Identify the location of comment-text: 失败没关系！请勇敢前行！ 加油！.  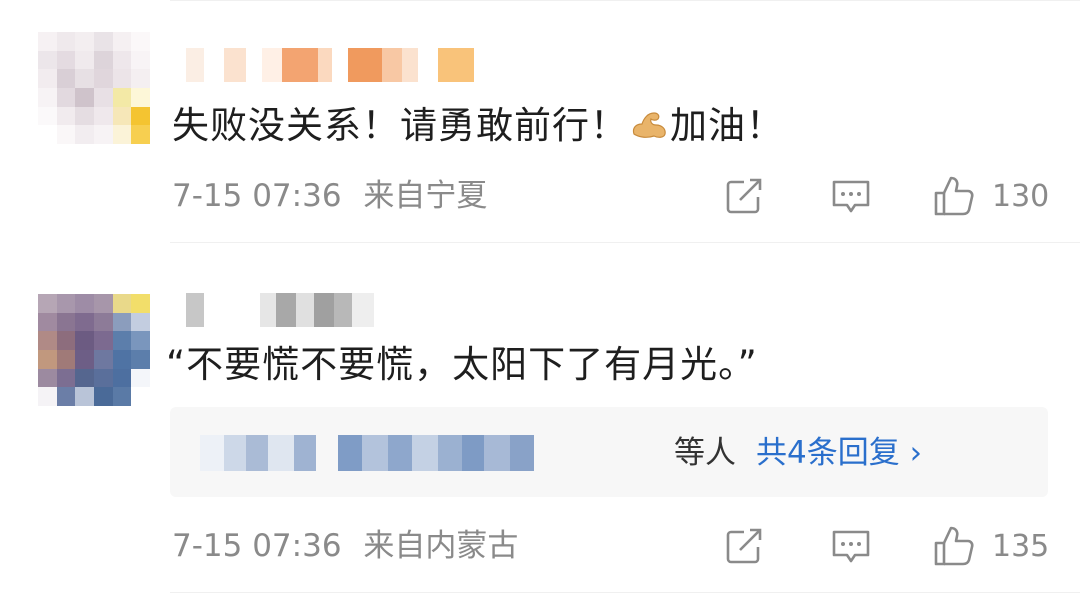
(478, 126).